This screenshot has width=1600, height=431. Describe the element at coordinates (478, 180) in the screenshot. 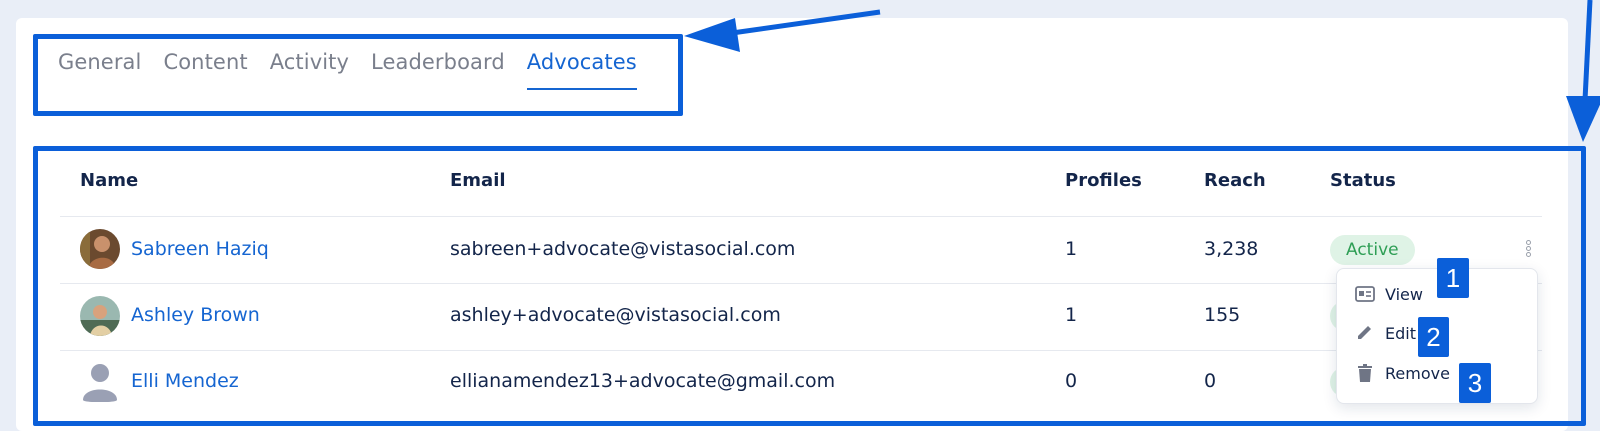

I see `column-header-email: Email` at that location.